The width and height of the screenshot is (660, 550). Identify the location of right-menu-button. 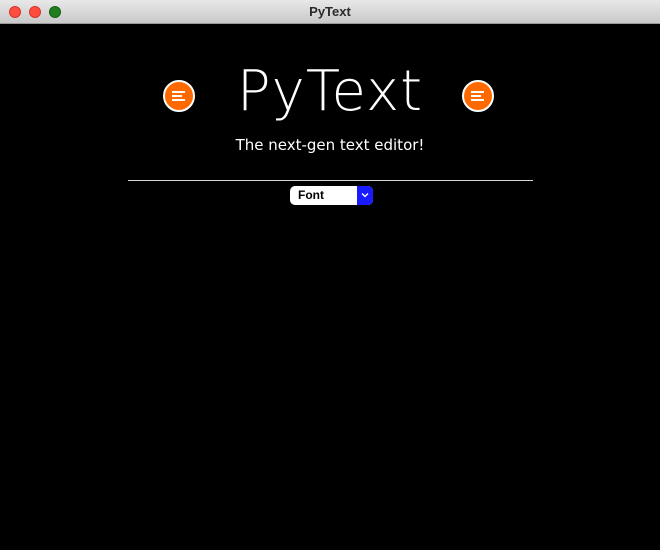
(478, 96).